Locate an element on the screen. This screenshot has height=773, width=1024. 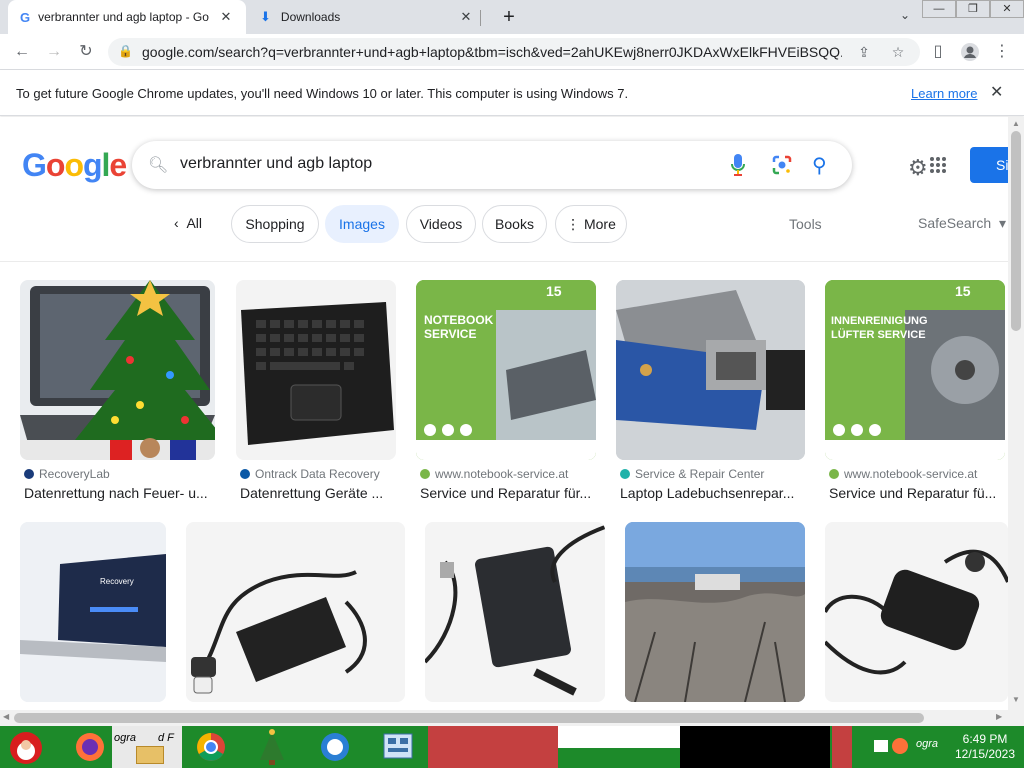
control-panel-icon is located at coordinates (398, 747).